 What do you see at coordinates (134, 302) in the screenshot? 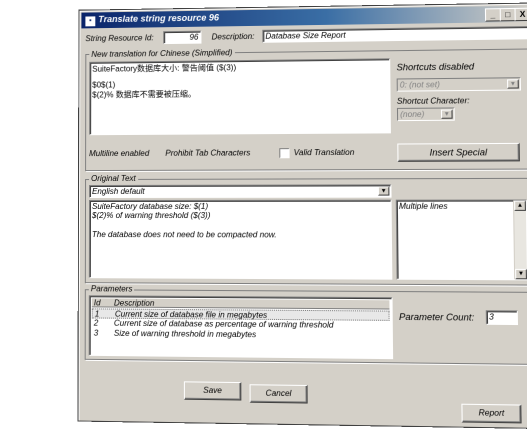
I see `column-description: Description` at bounding box center [134, 302].